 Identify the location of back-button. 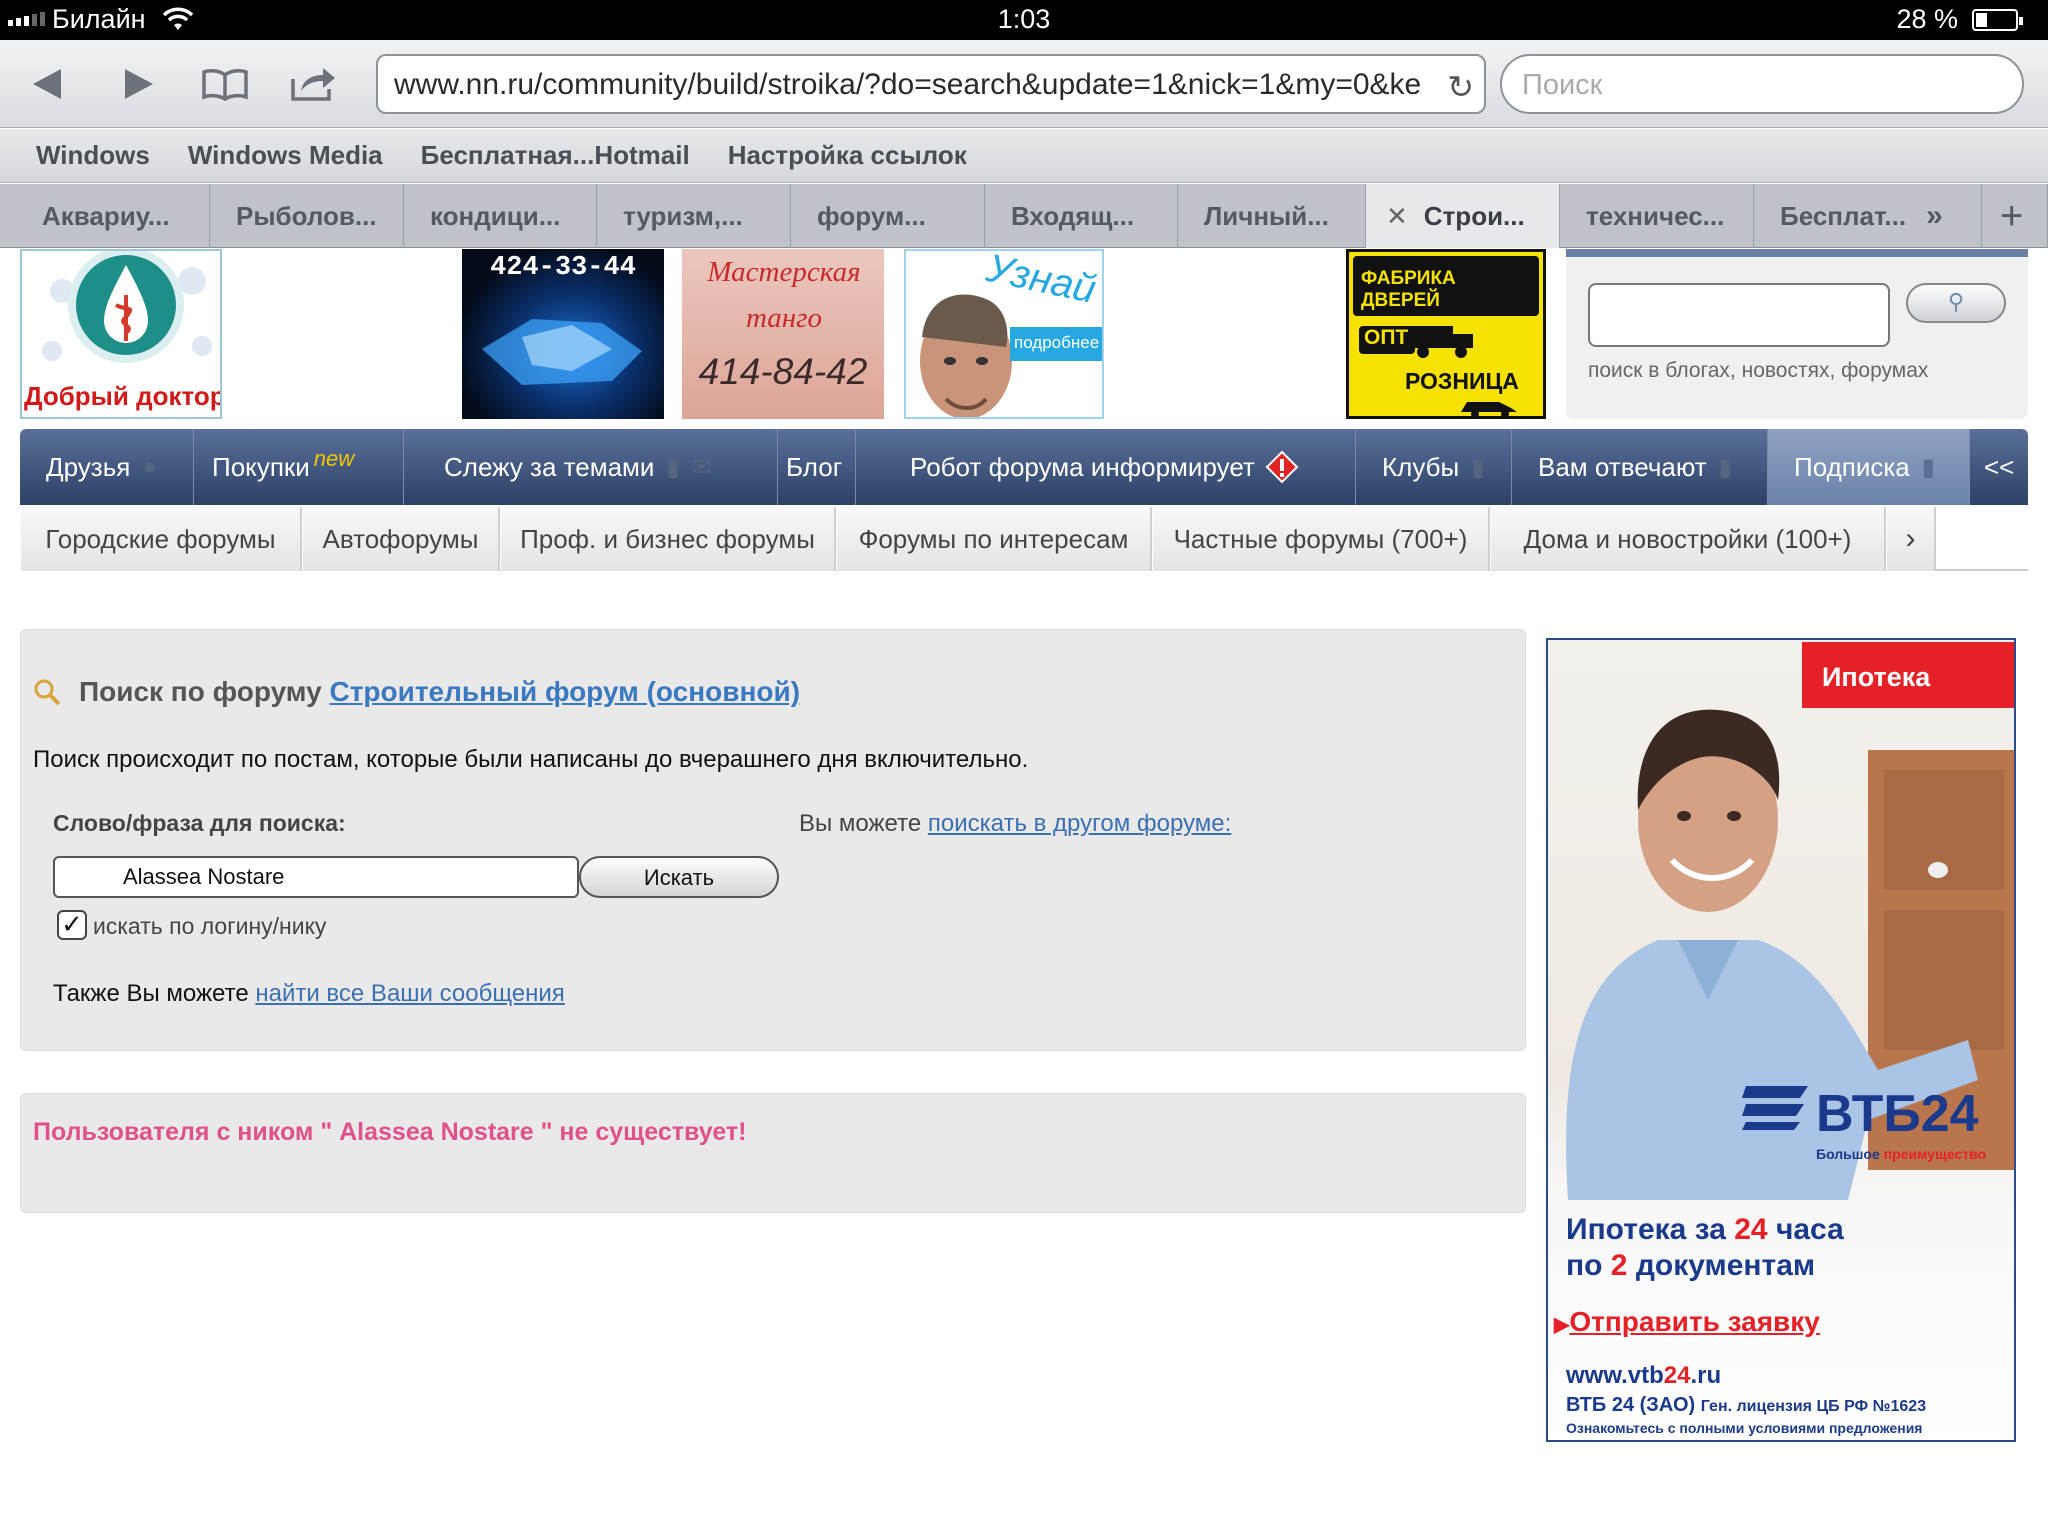
(47, 84).